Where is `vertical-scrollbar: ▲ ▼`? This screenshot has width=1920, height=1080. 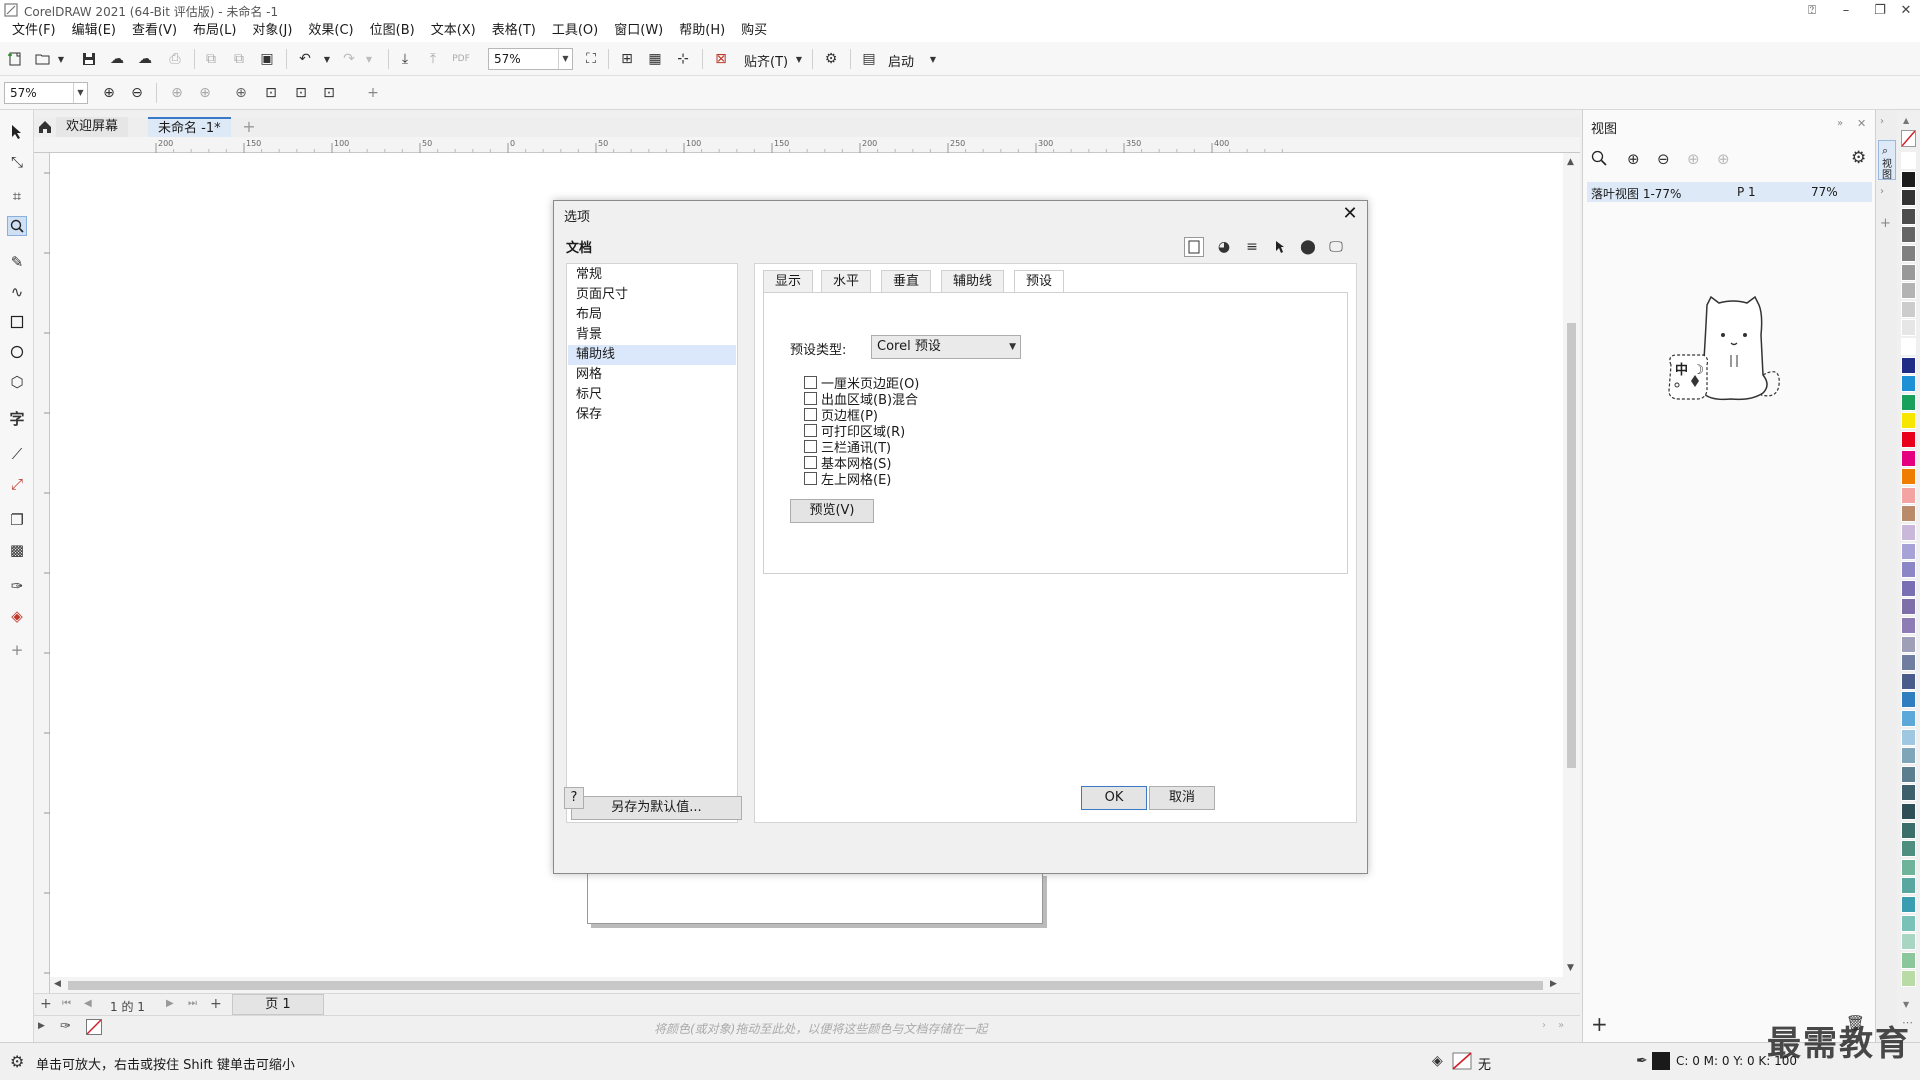
vertical-scrollbar: ▲ ▼ is located at coordinates (1571, 565).